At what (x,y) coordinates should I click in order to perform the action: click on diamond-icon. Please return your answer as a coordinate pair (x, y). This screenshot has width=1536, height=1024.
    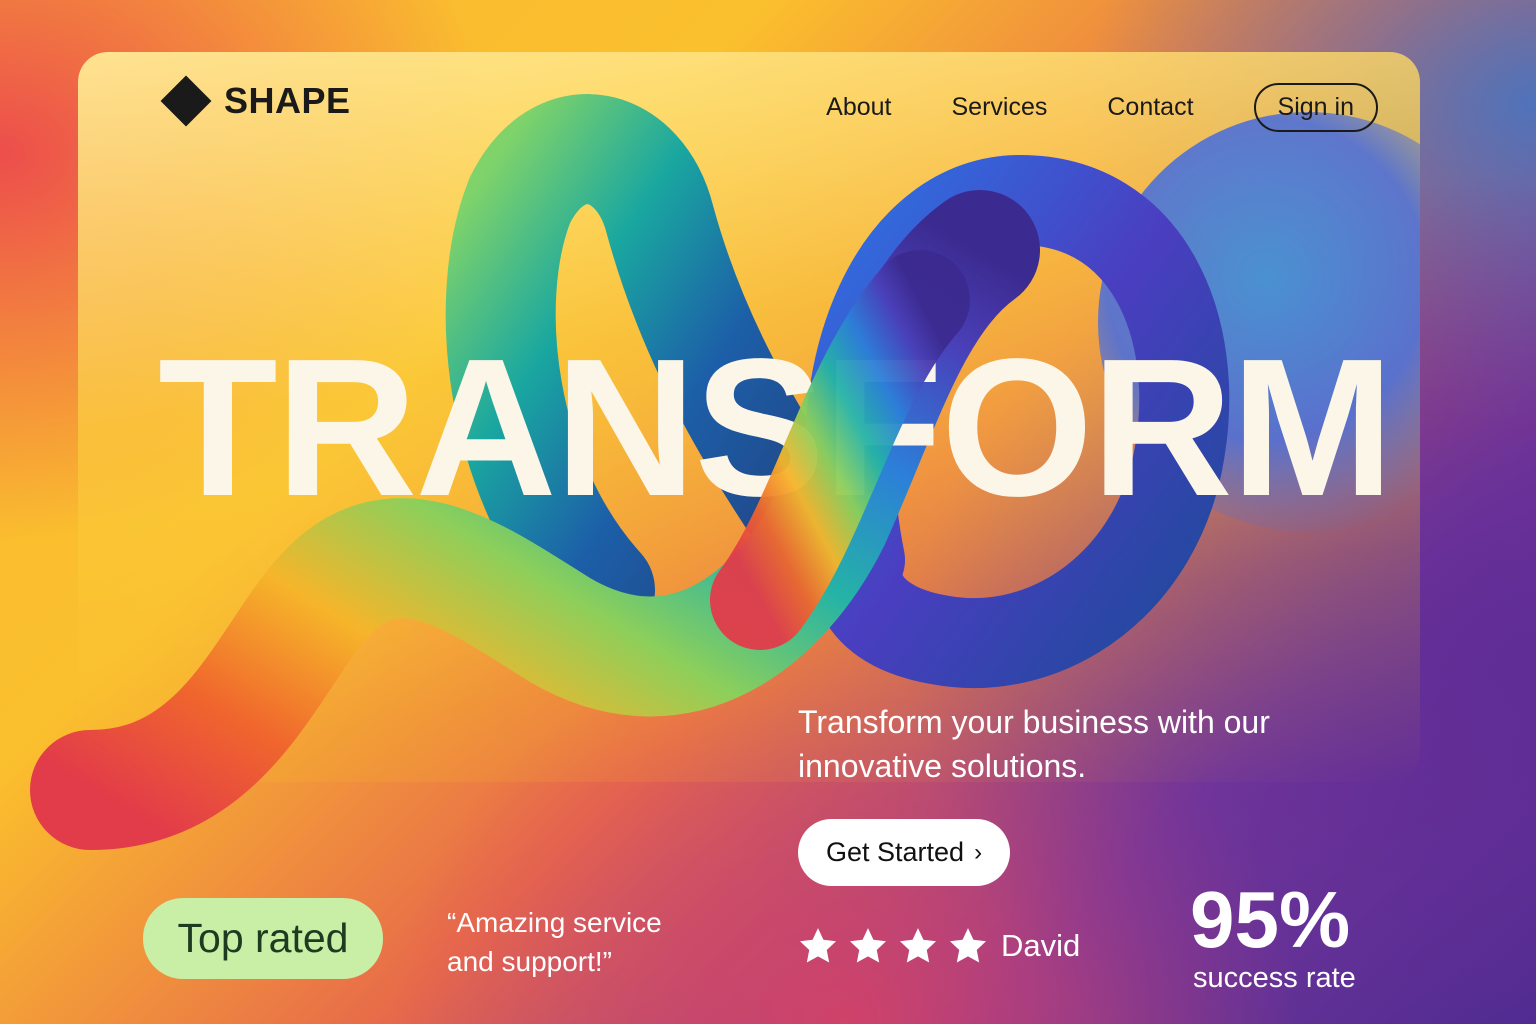
    Looking at the image, I should click on (186, 101).